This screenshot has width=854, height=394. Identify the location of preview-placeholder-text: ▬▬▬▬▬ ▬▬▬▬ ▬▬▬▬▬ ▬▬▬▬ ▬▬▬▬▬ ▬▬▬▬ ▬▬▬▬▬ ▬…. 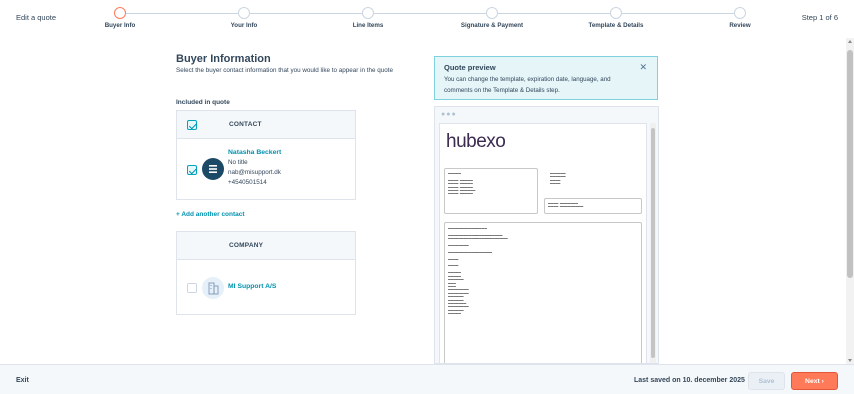
(462, 184).